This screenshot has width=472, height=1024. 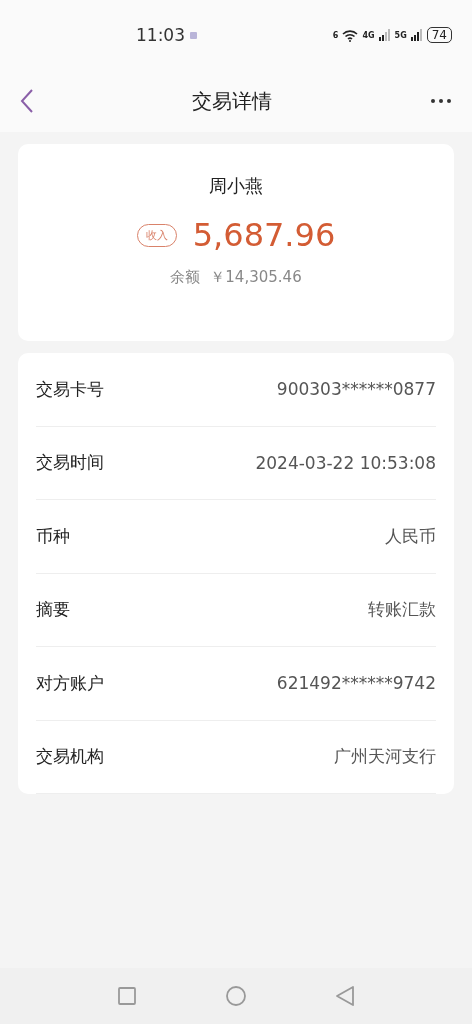 I want to click on wifi-icon, so click(x=350, y=35).